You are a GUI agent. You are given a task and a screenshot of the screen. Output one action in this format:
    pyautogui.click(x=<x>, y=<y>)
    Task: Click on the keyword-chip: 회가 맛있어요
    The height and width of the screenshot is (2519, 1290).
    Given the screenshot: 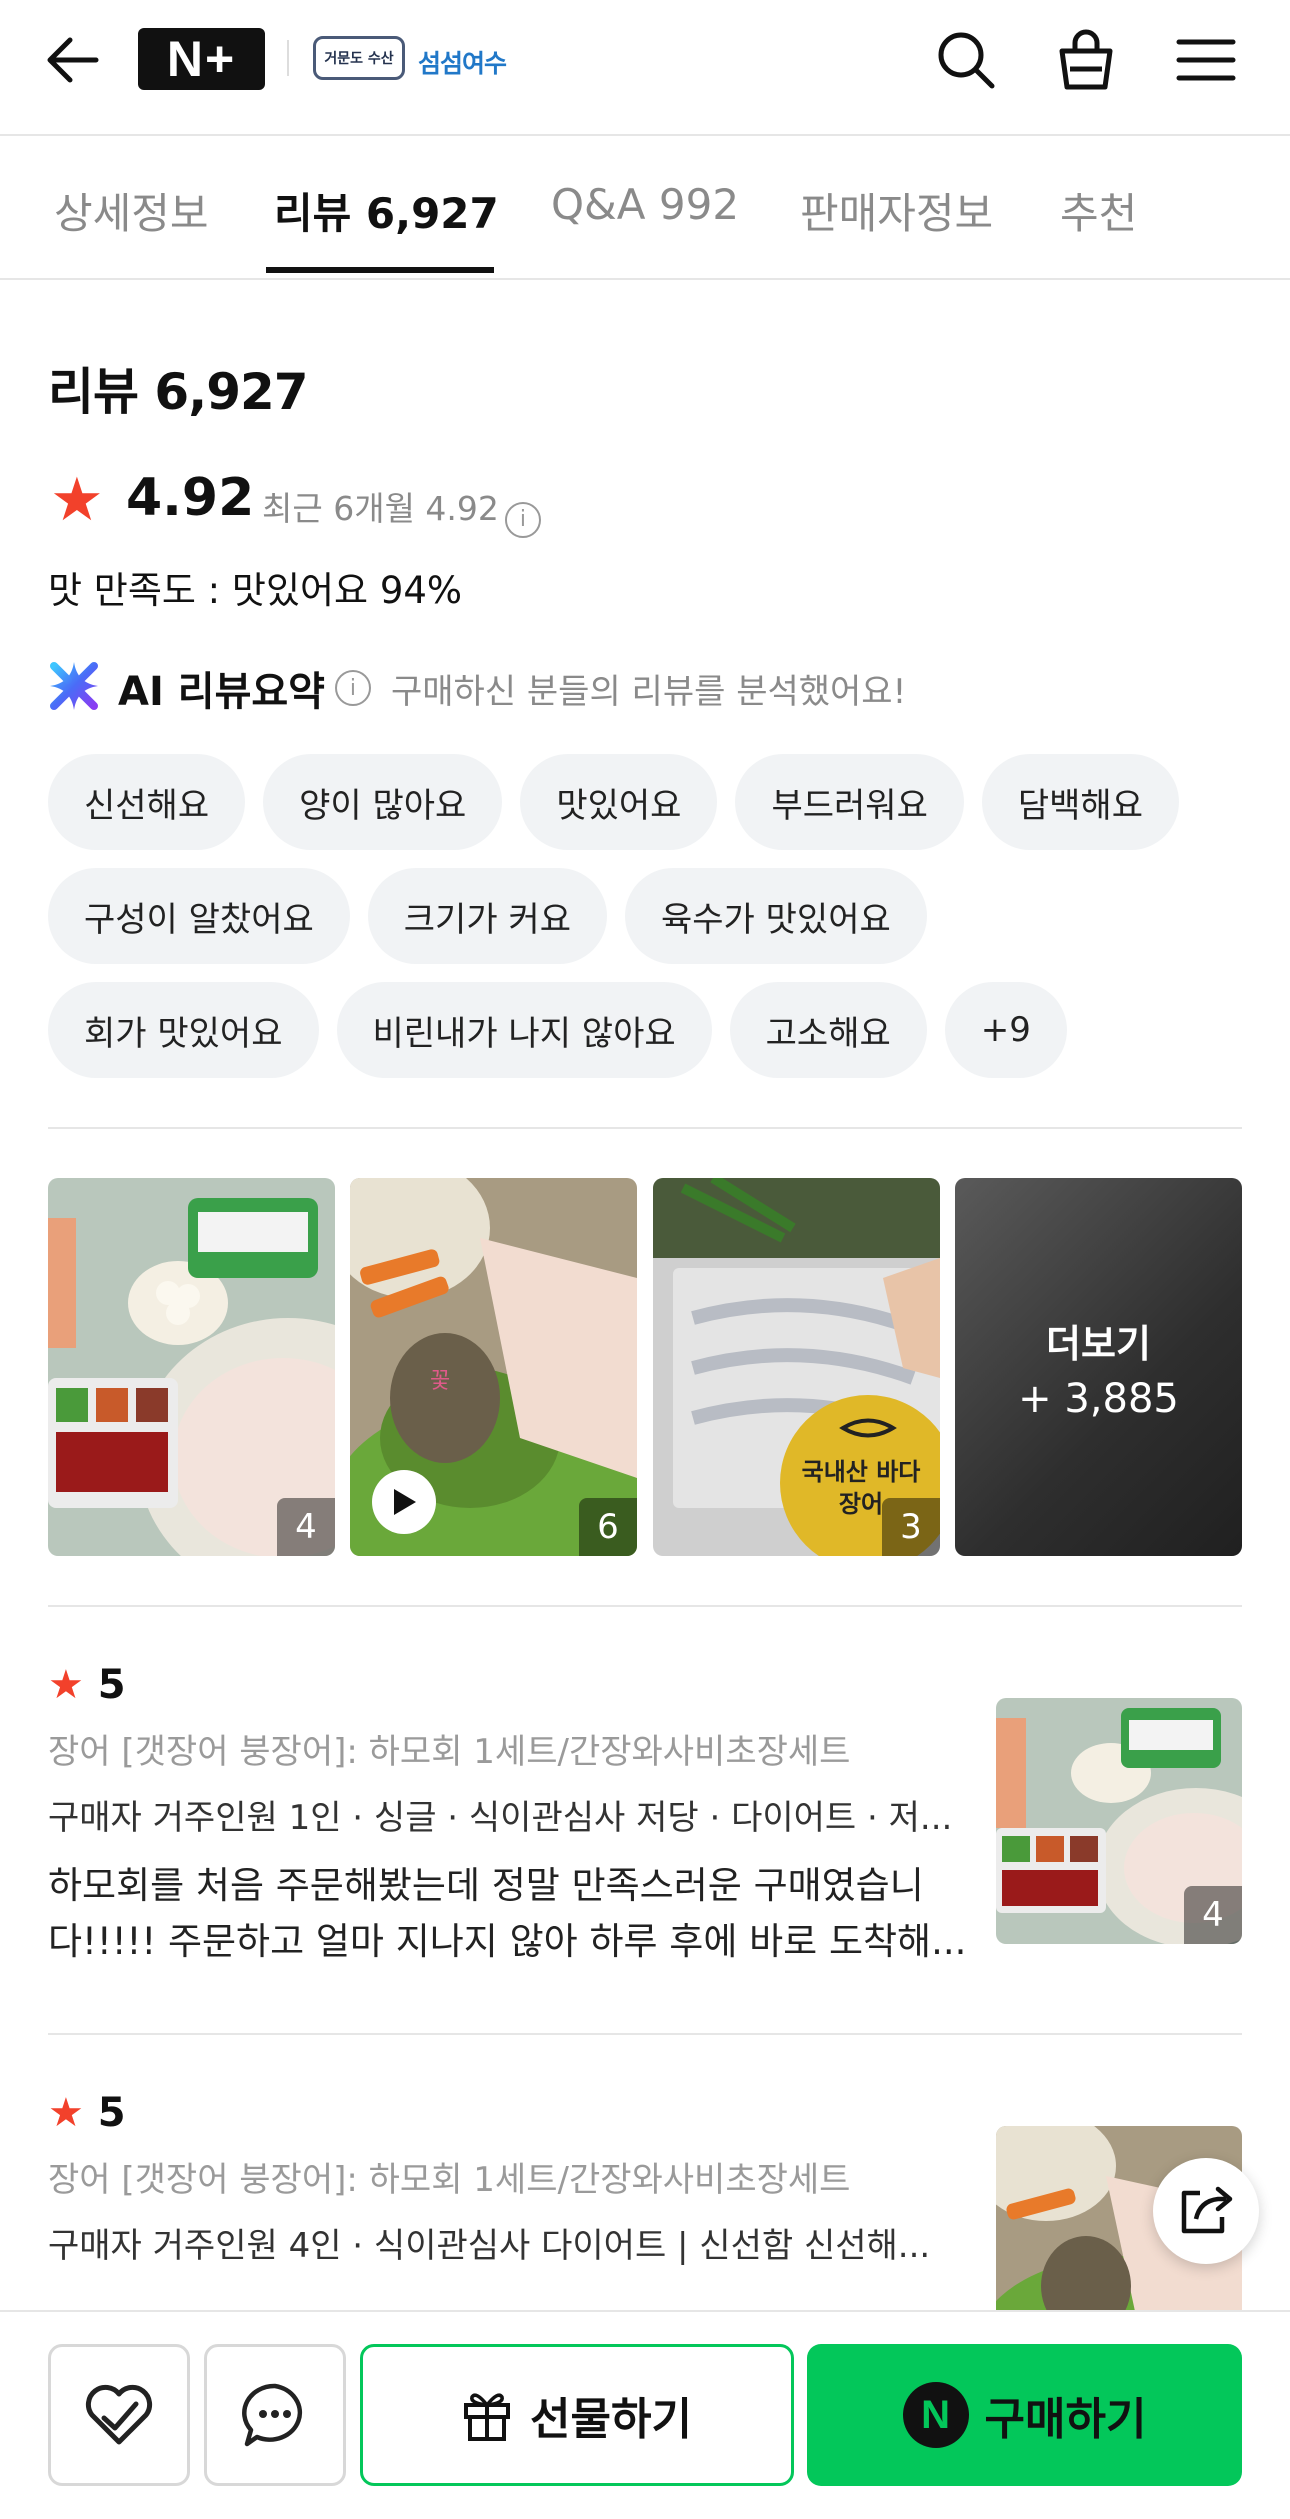 What is the action you would take?
    pyautogui.click(x=183, y=1030)
    